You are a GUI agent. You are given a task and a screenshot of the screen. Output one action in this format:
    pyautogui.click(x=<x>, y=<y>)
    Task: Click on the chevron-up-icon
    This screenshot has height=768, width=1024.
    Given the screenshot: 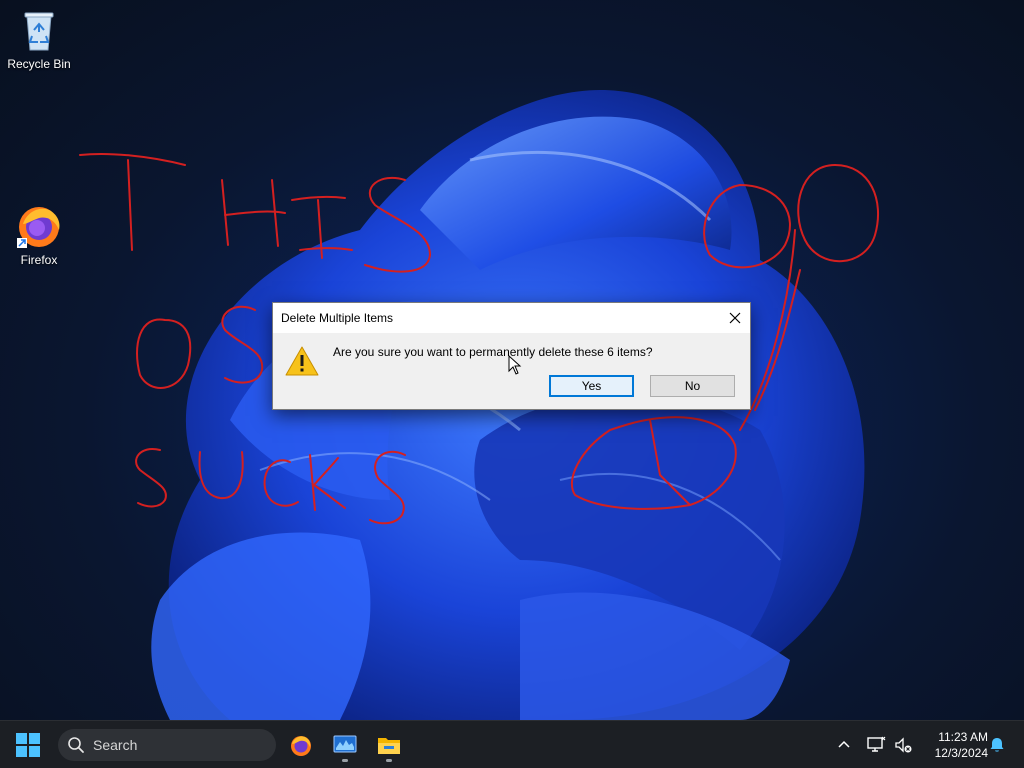 What is the action you would take?
    pyautogui.click(x=844, y=745)
    